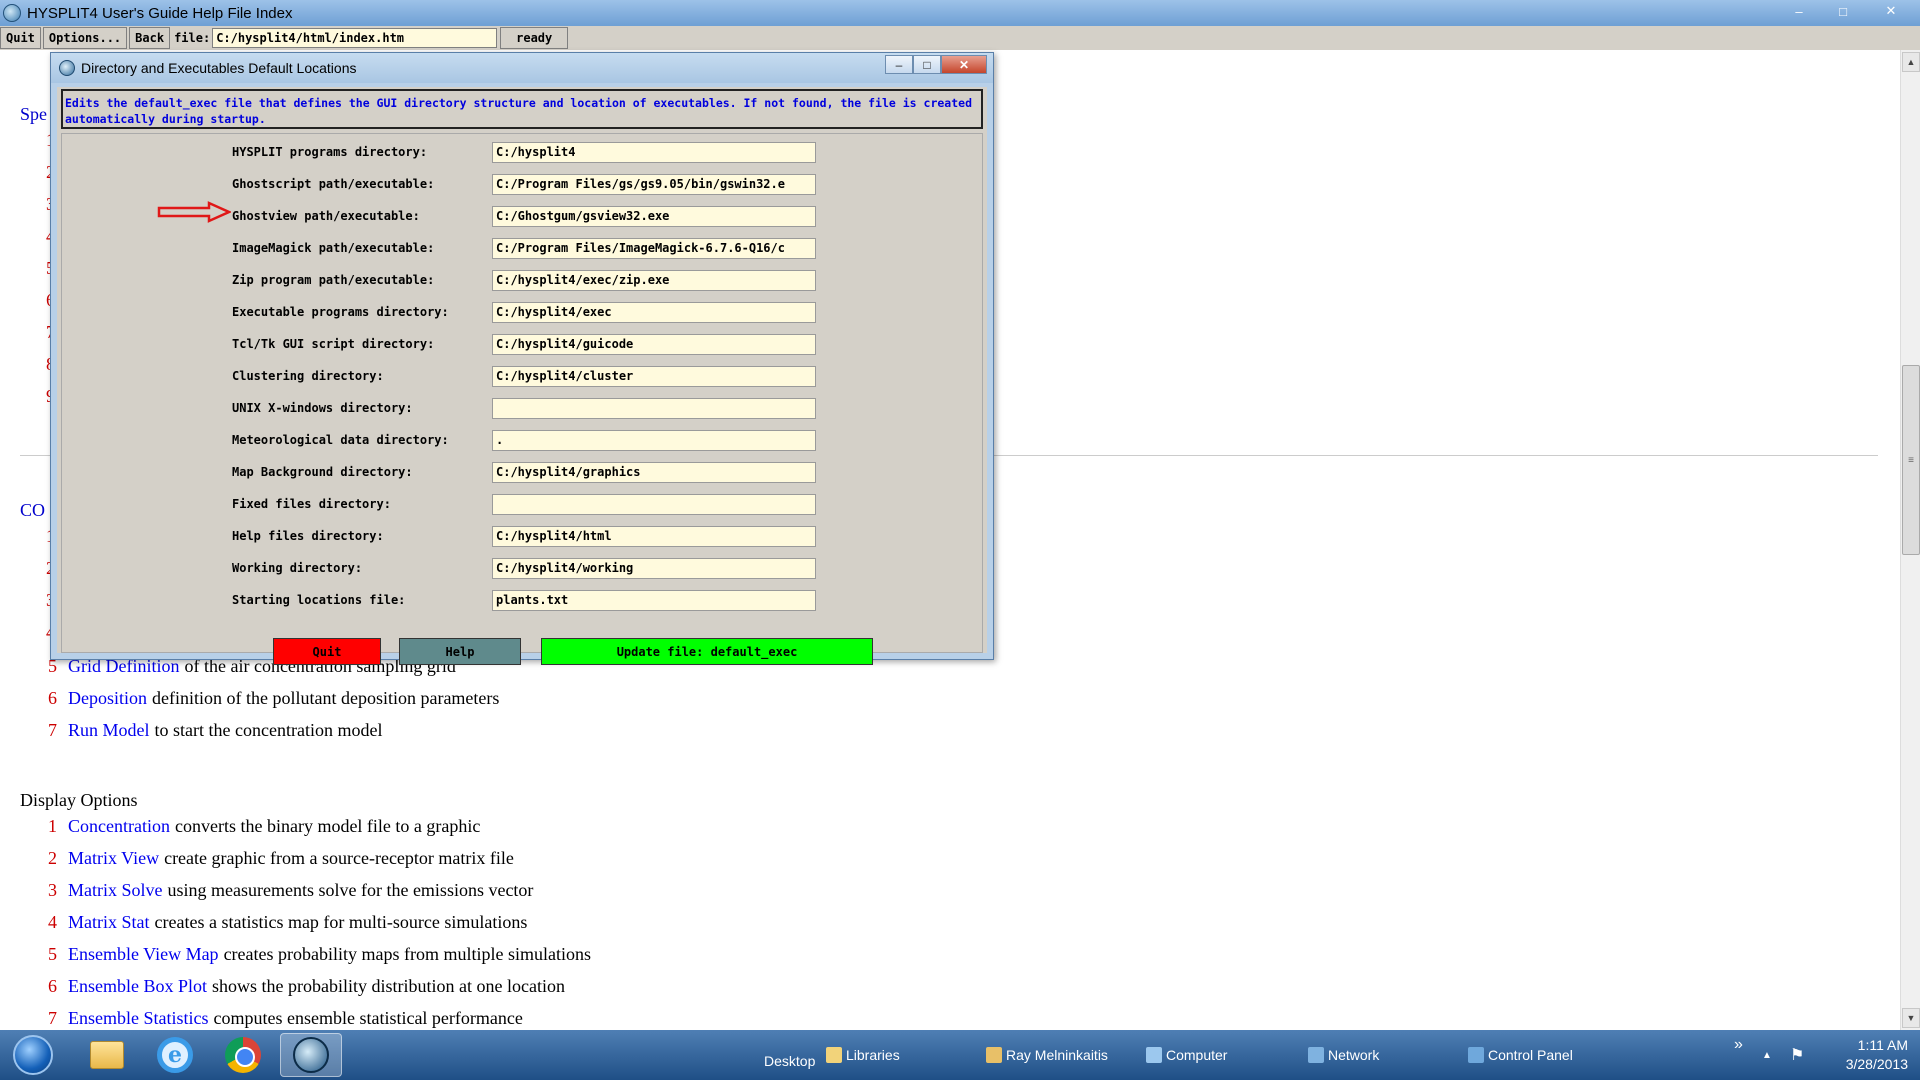 The image size is (1920, 1086). What do you see at coordinates (994, 1055) in the screenshot?
I see `user-folder-icon` at bounding box center [994, 1055].